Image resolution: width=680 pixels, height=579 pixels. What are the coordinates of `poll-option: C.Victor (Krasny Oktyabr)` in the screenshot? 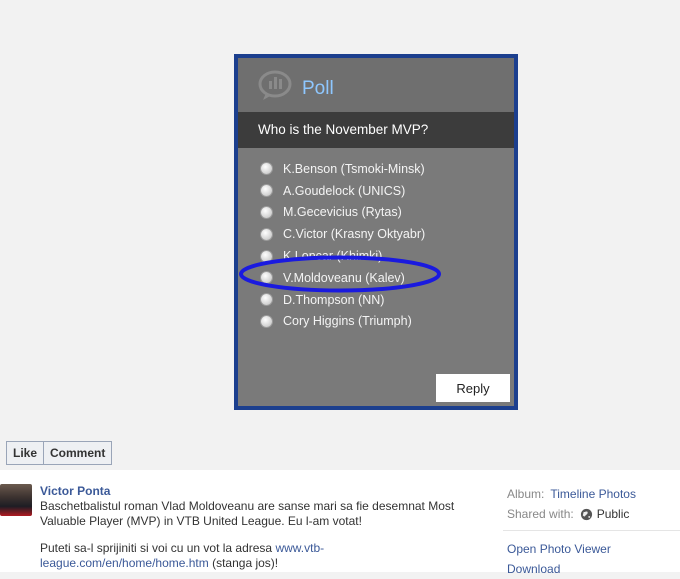 It's located at (376, 234).